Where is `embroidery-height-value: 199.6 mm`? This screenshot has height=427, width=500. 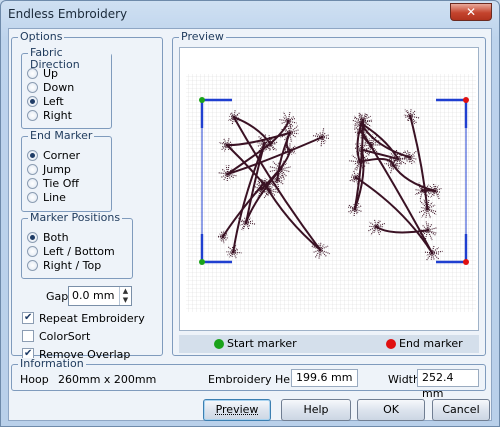
embroidery-height-value: 199.6 mm is located at coordinates (324, 378).